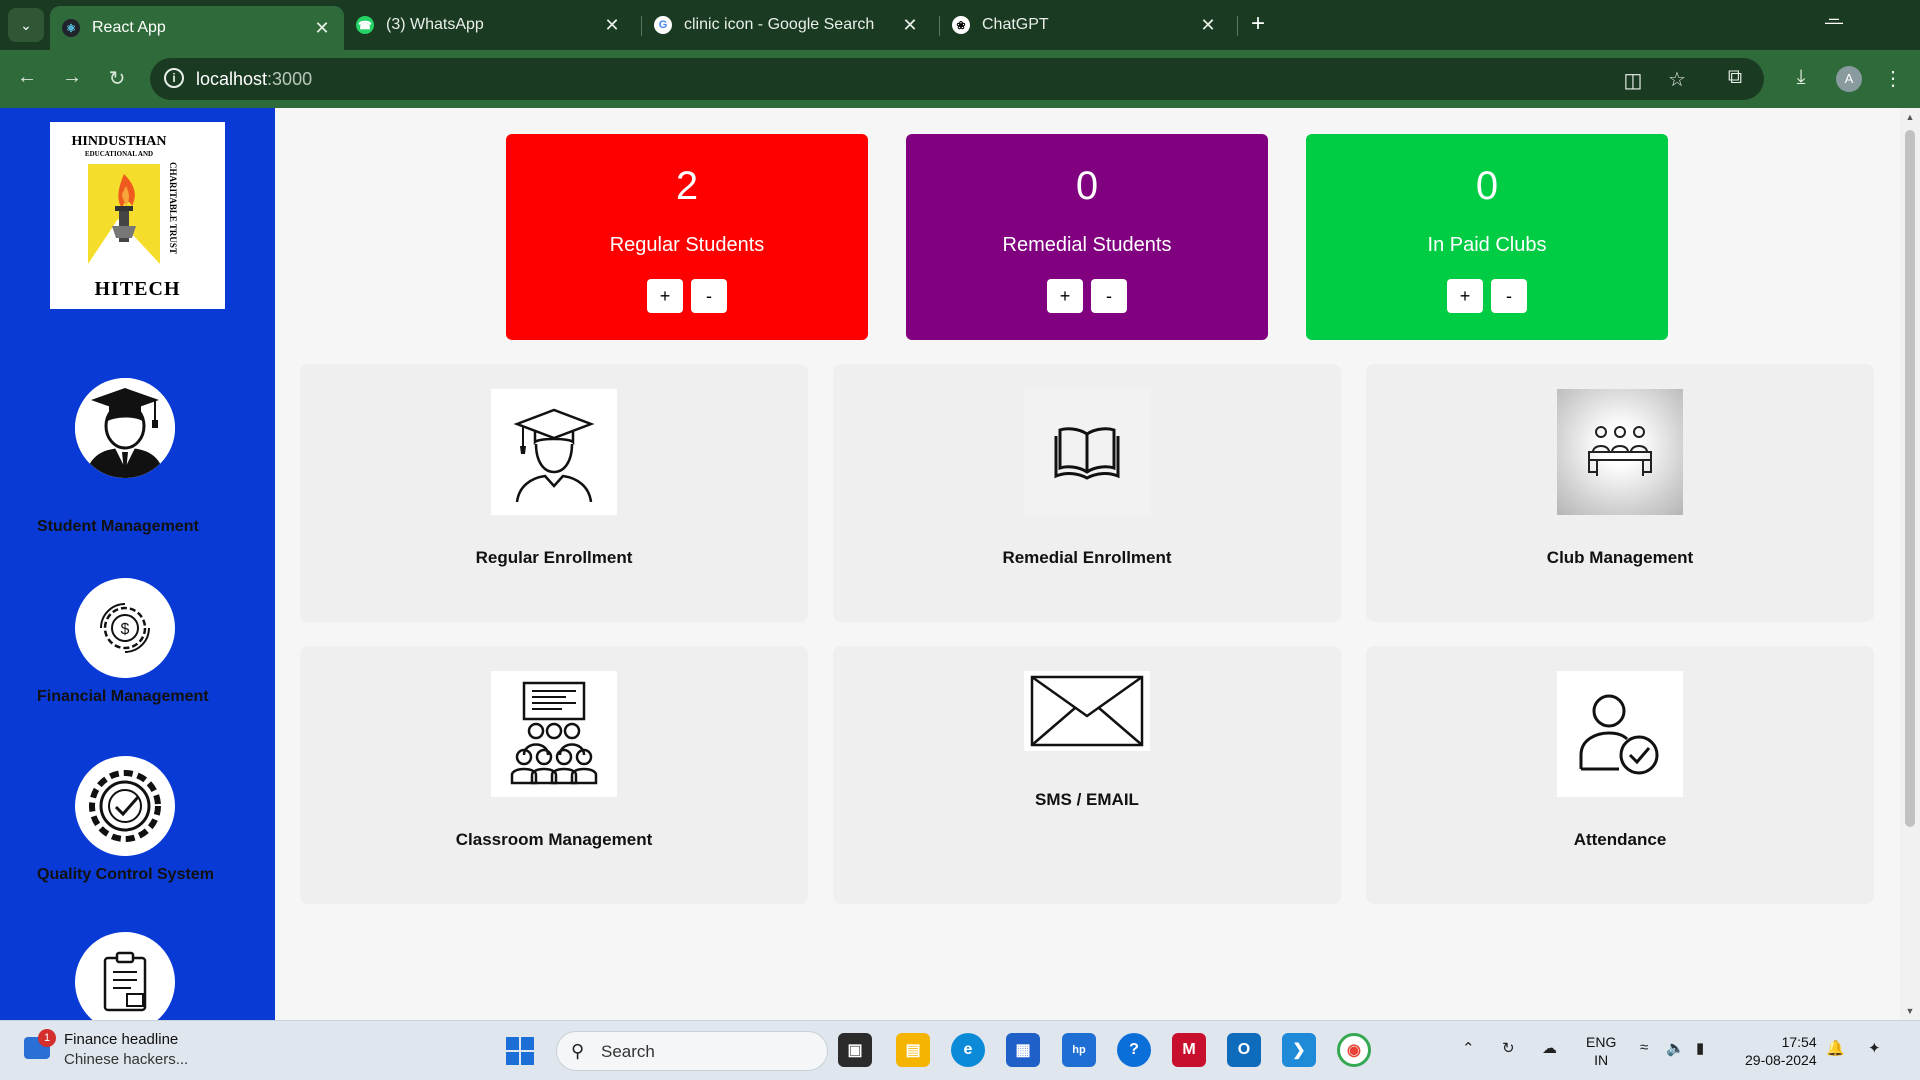 This screenshot has width=1920, height=1080. I want to click on scroll-thumb, so click(1910, 478).